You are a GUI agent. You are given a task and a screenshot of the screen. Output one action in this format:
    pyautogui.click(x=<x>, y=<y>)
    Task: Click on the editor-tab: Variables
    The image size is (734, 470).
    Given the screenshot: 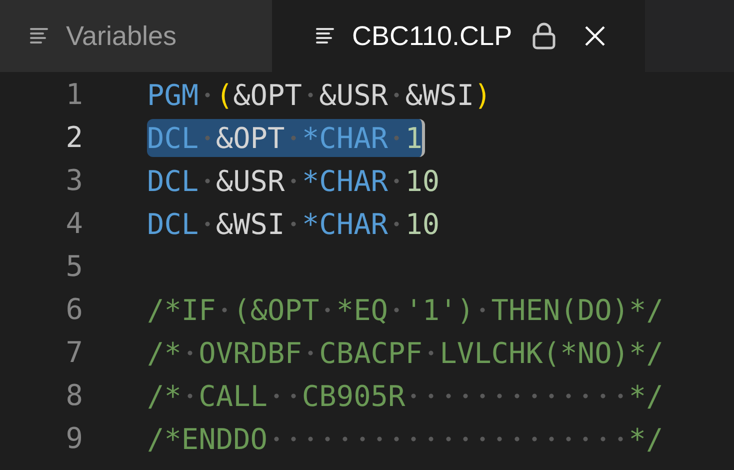 What is the action you would take?
    pyautogui.click(x=136, y=36)
    